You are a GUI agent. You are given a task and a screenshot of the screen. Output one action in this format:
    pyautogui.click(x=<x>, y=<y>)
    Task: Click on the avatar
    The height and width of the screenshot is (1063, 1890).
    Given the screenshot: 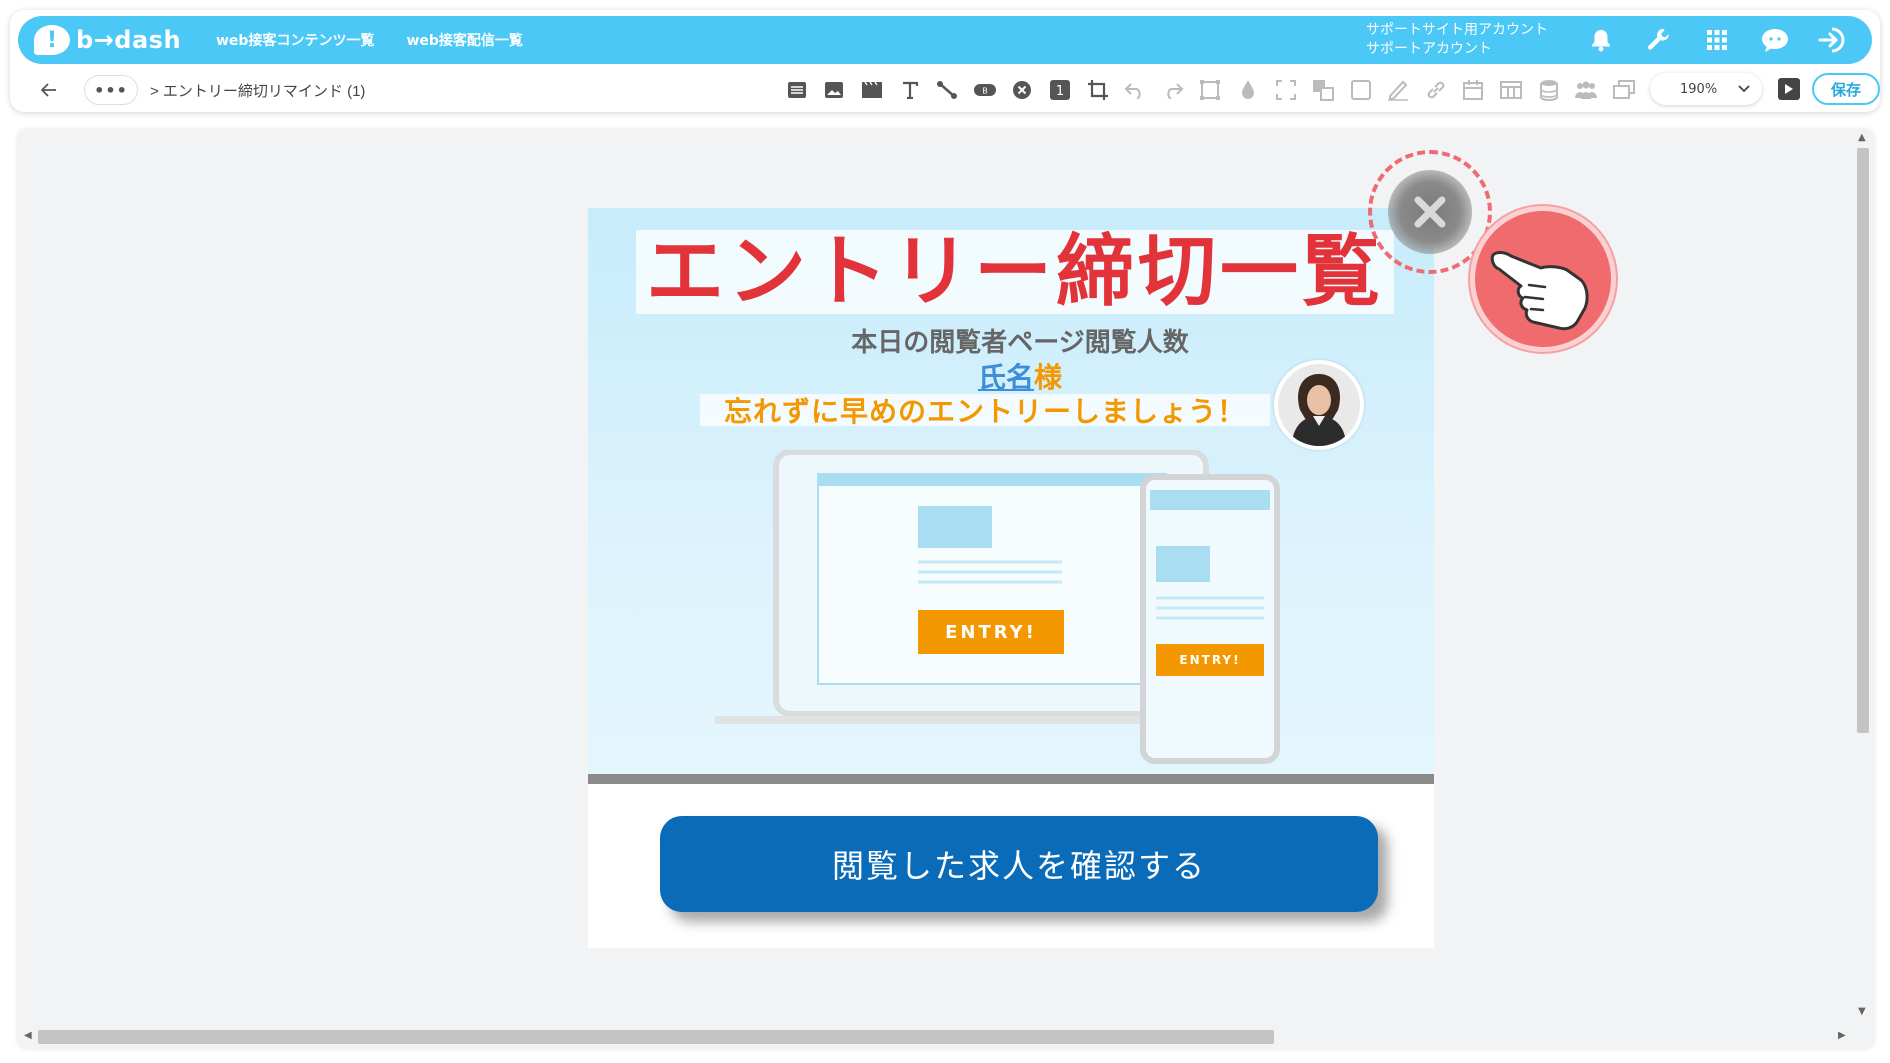 What is the action you would take?
    pyautogui.click(x=1319, y=405)
    